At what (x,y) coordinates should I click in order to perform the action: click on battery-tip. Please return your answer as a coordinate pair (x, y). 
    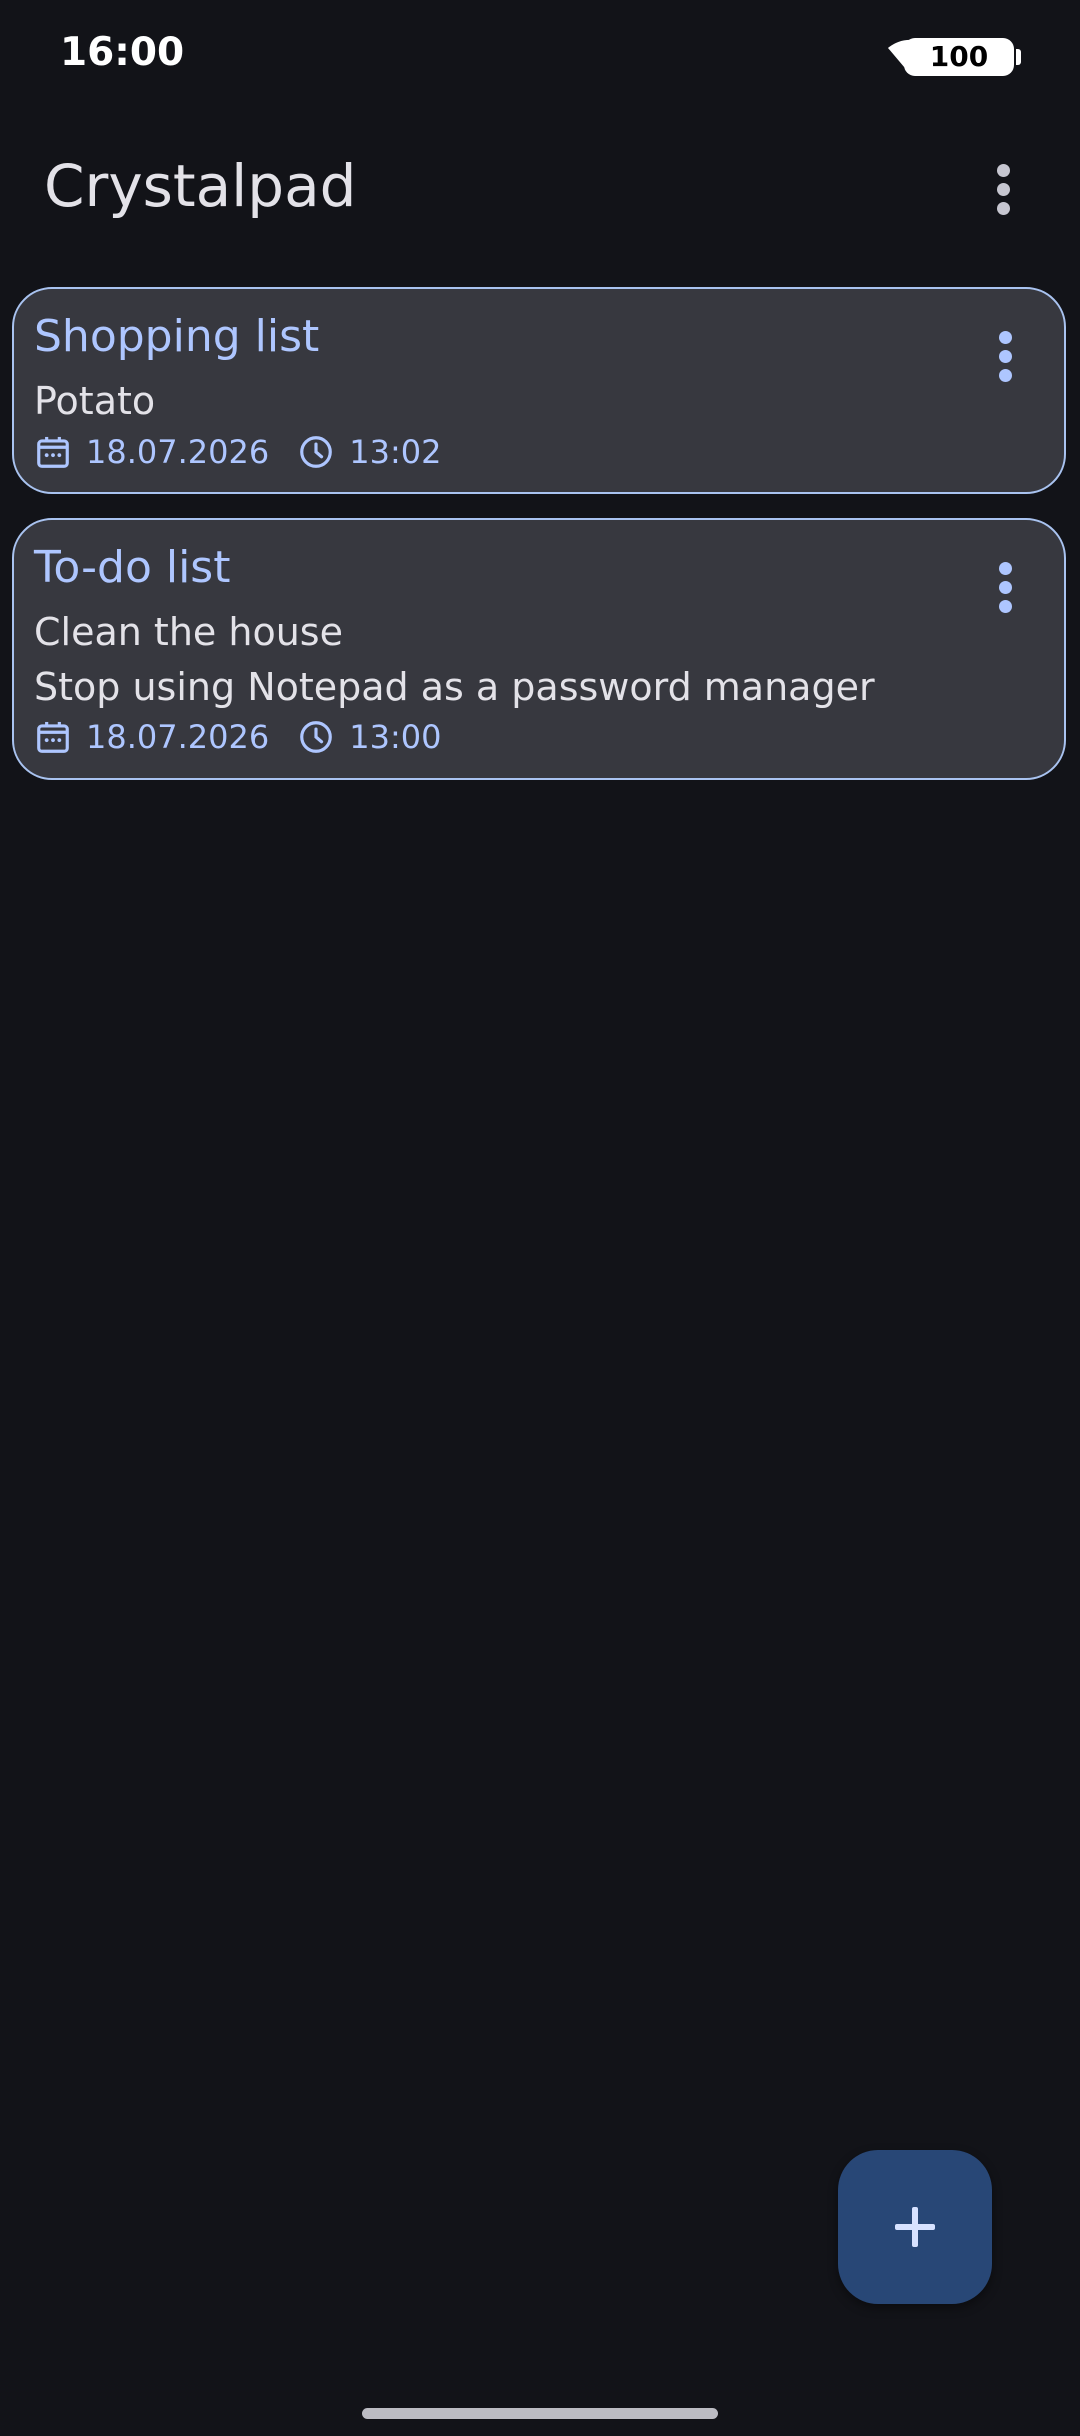
    Looking at the image, I should click on (1018, 57).